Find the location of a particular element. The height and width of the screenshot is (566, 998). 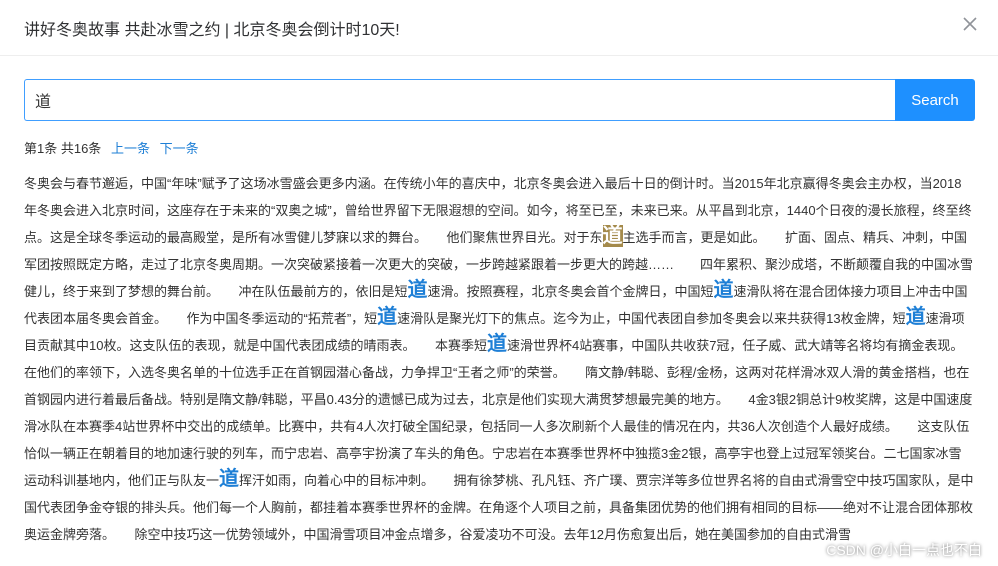

dialog-title: 讲好冬奥故事 共赴冰雪之约 | 北京冬奥会倒计时10天! is located at coordinates (212, 30).